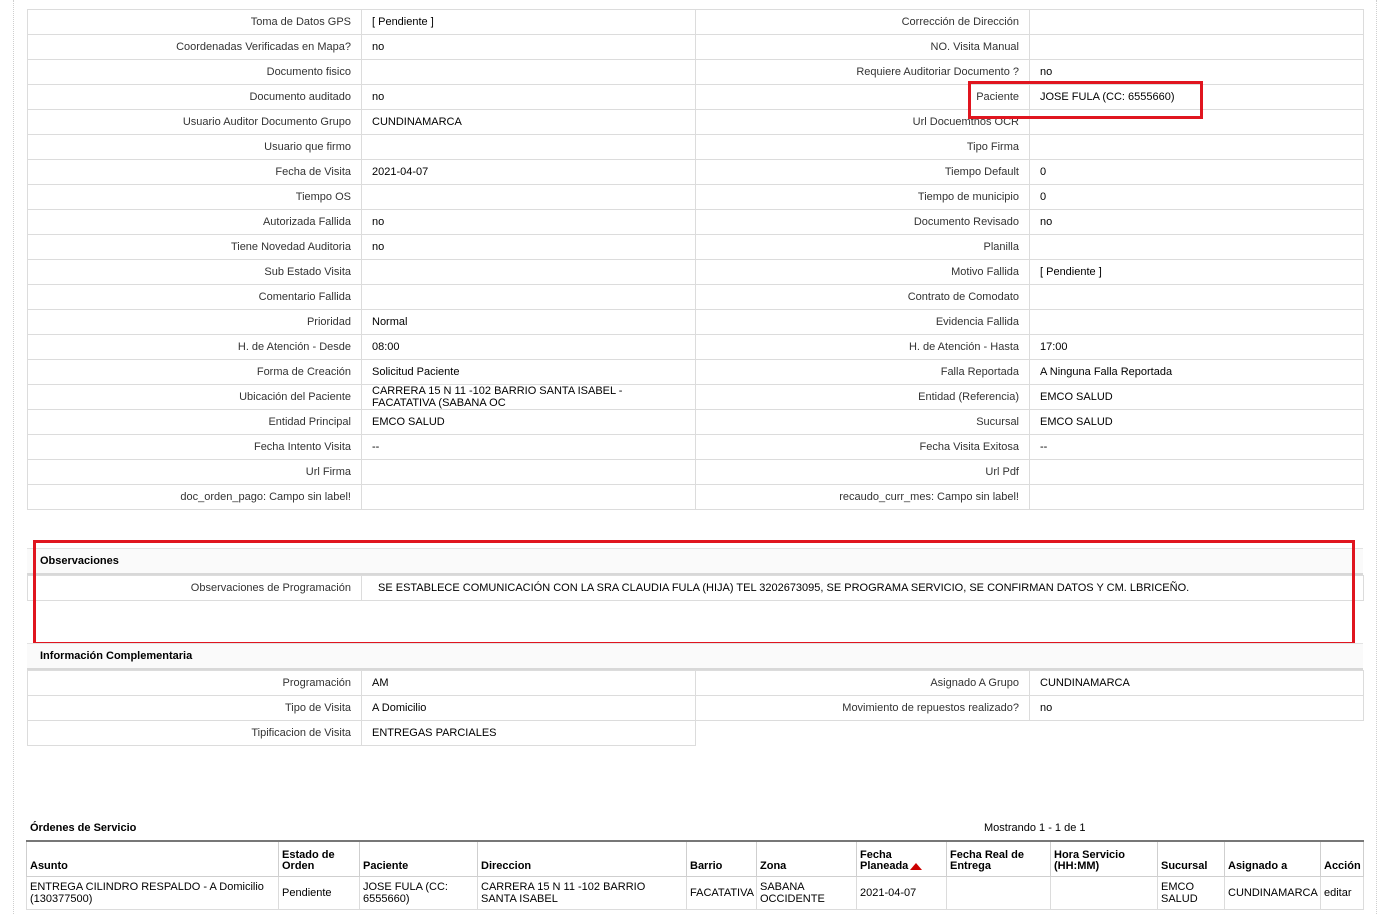  What do you see at coordinates (1196, 472) in the screenshot?
I see `url-pdf-value` at bounding box center [1196, 472].